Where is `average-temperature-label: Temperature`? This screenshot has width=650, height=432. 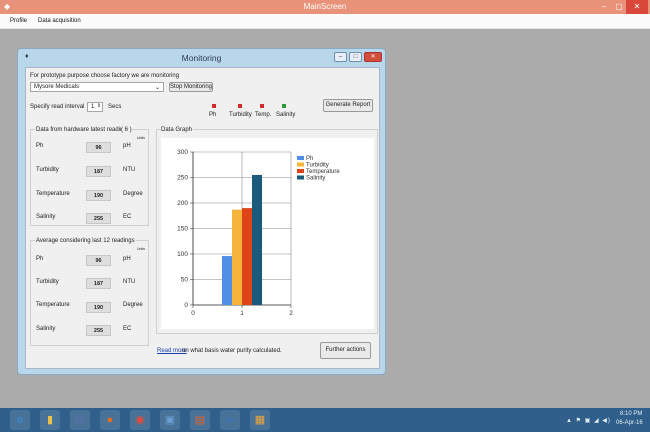
average-temperature-label: Temperature is located at coordinates (53, 305).